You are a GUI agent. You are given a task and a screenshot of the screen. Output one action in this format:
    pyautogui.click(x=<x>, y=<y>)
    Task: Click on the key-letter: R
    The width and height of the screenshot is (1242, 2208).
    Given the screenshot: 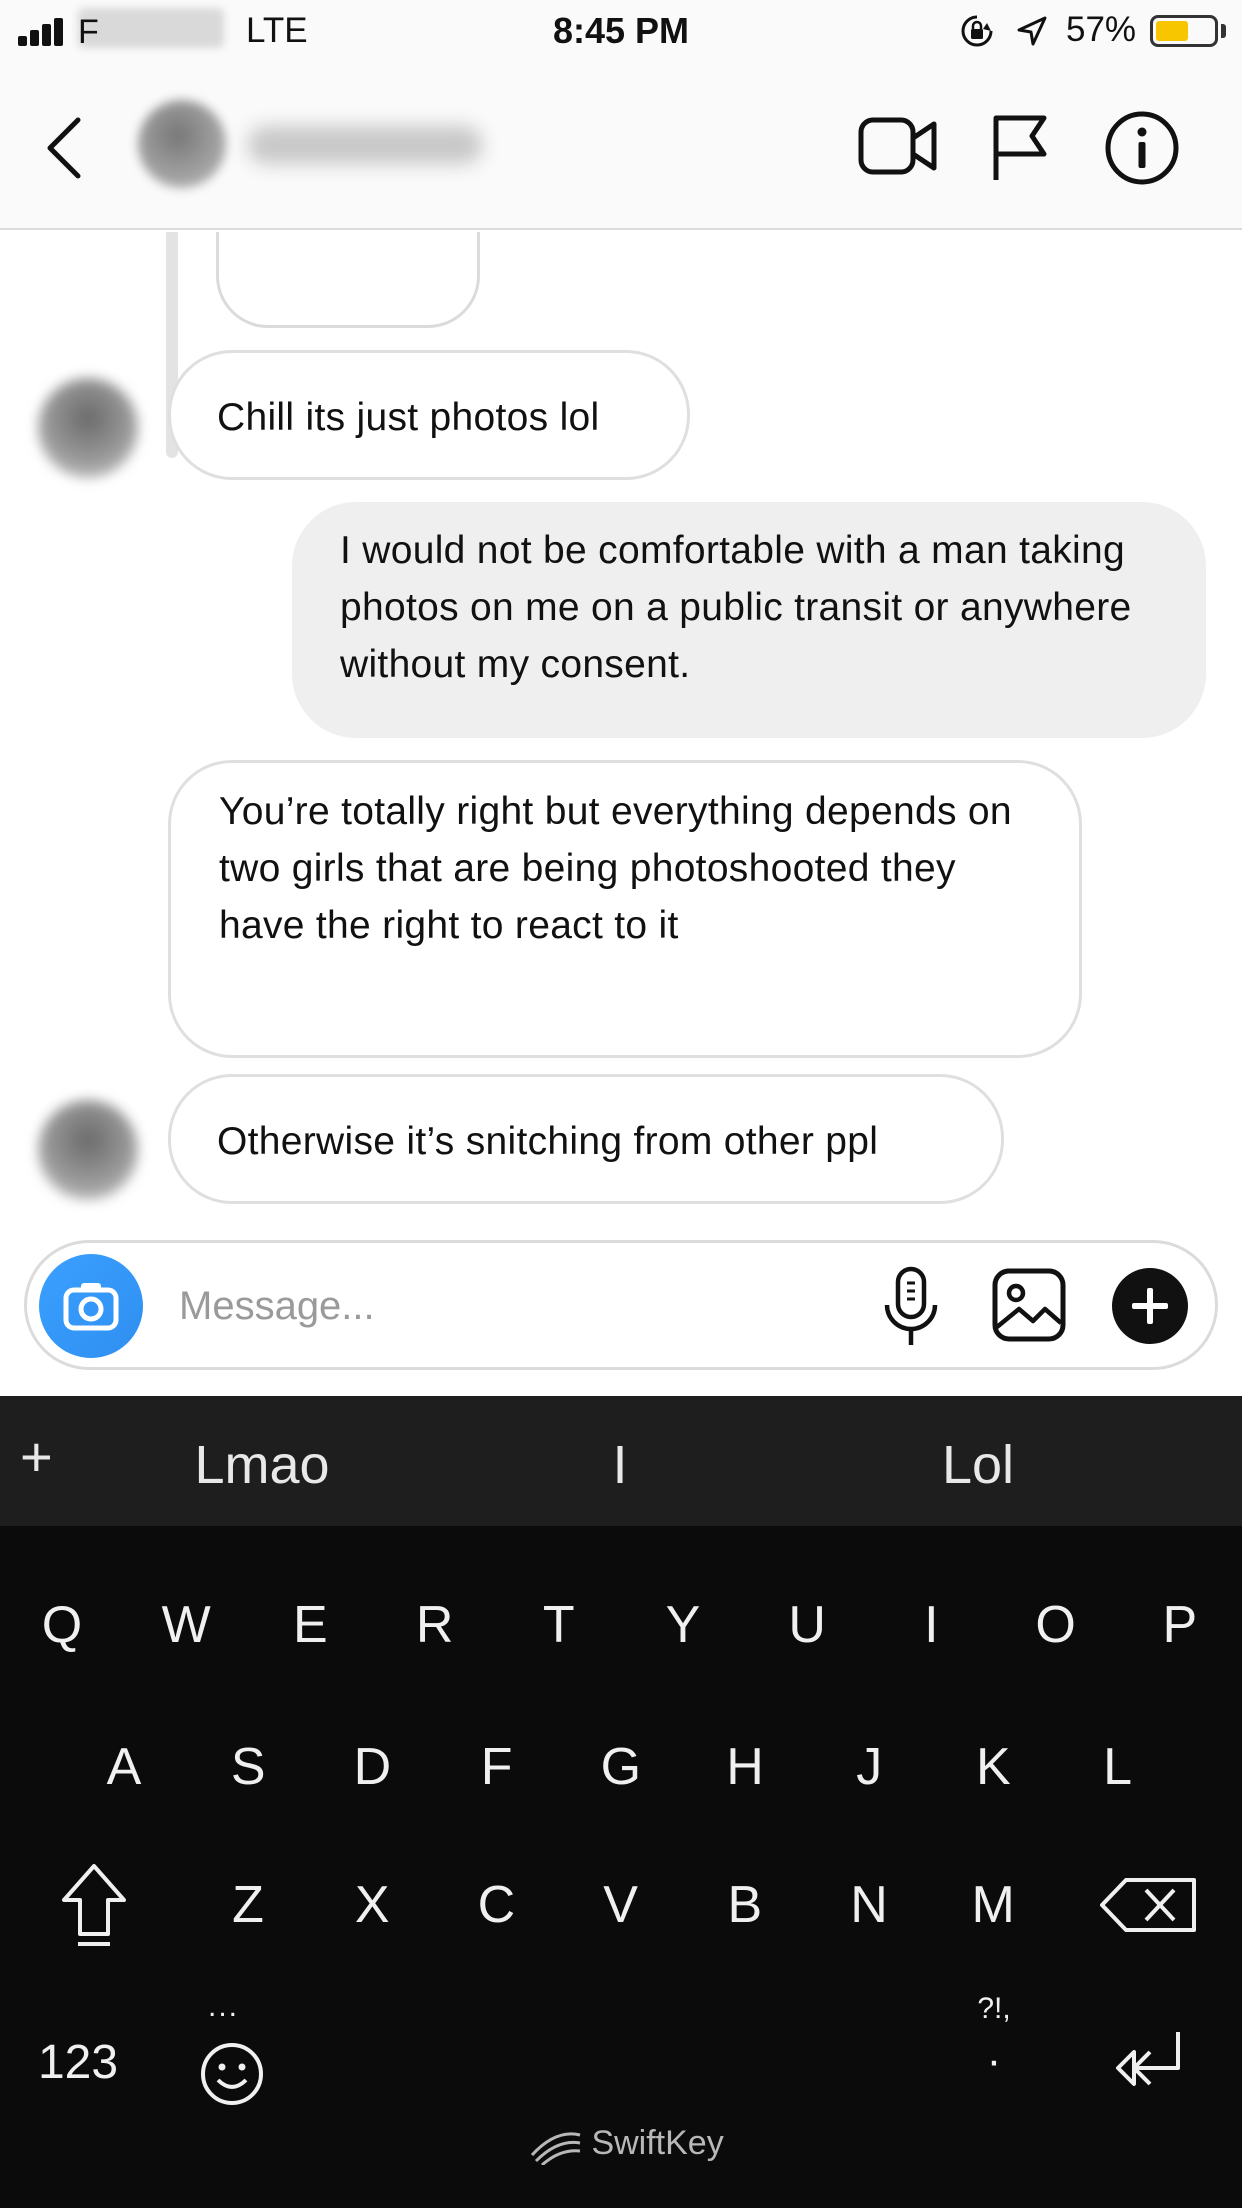 What is the action you would take?
    pyautogui.click(x=435, y=1625)
    